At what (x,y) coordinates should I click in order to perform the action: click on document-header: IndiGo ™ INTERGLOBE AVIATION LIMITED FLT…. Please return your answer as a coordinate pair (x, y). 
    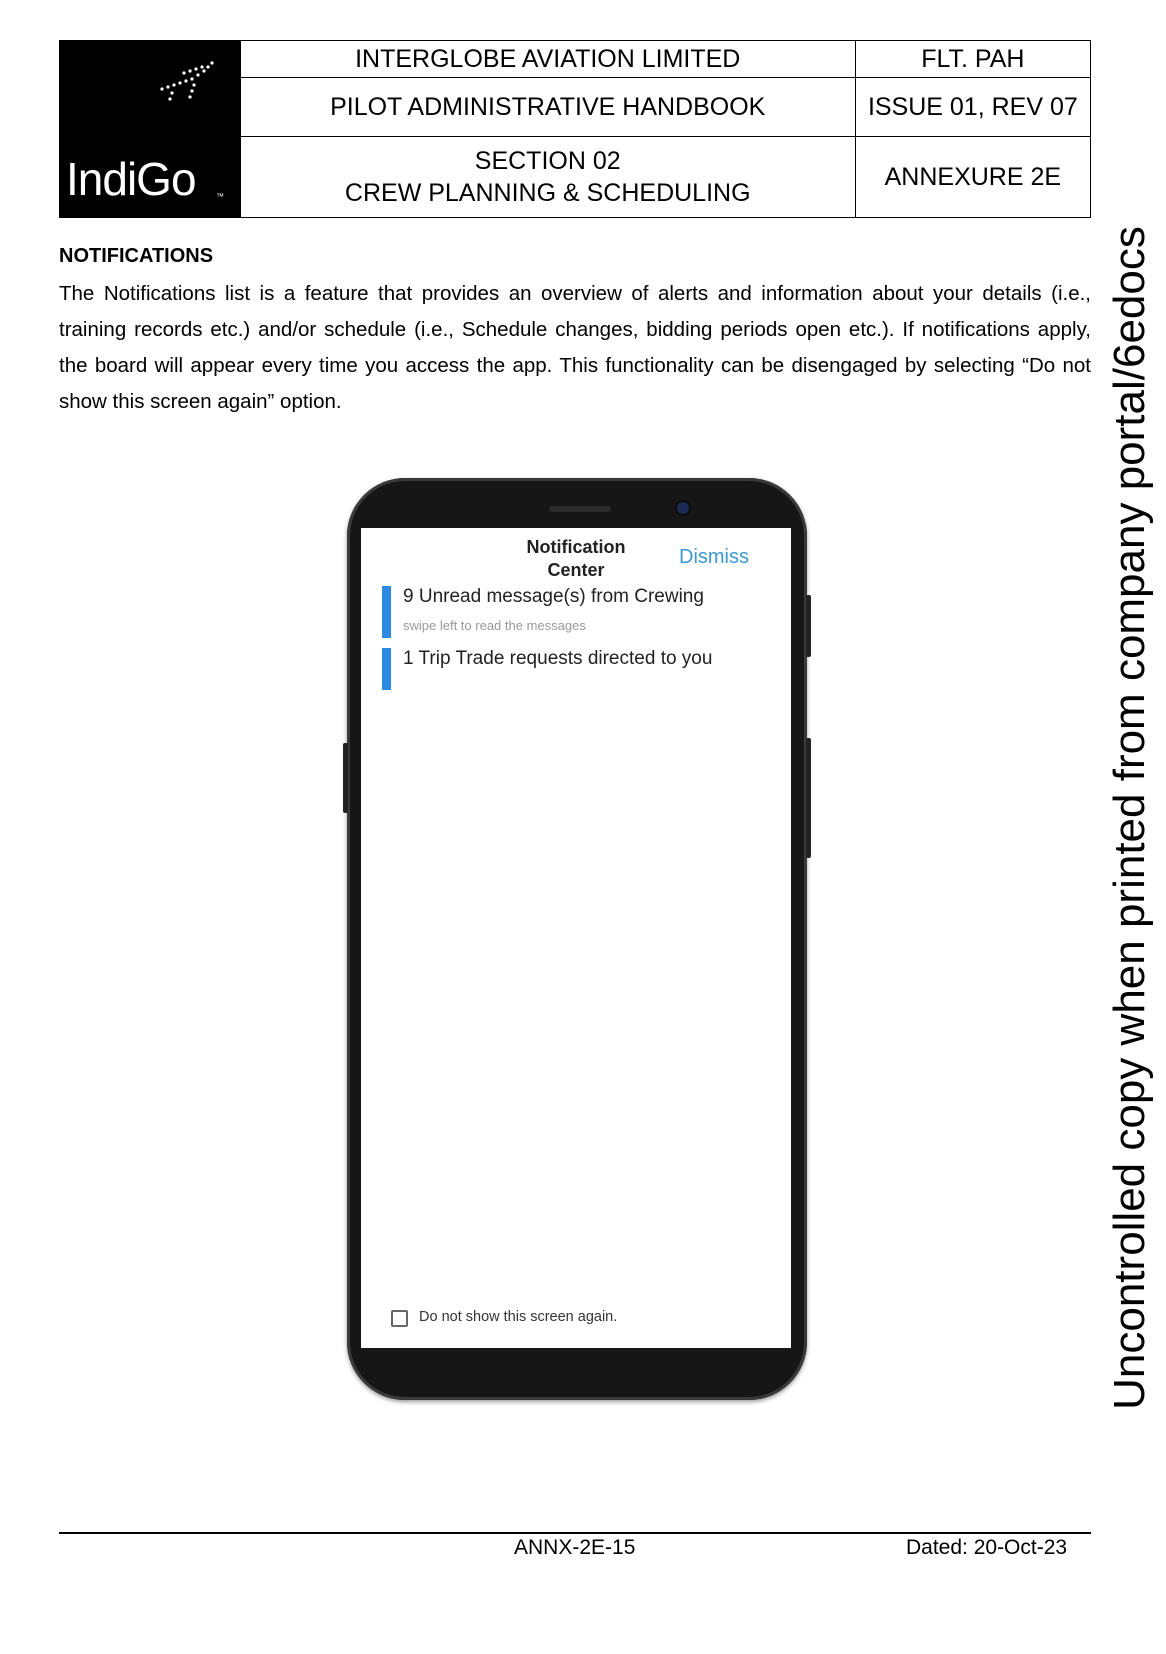
    Looking at the image, I should click on (575, 129).